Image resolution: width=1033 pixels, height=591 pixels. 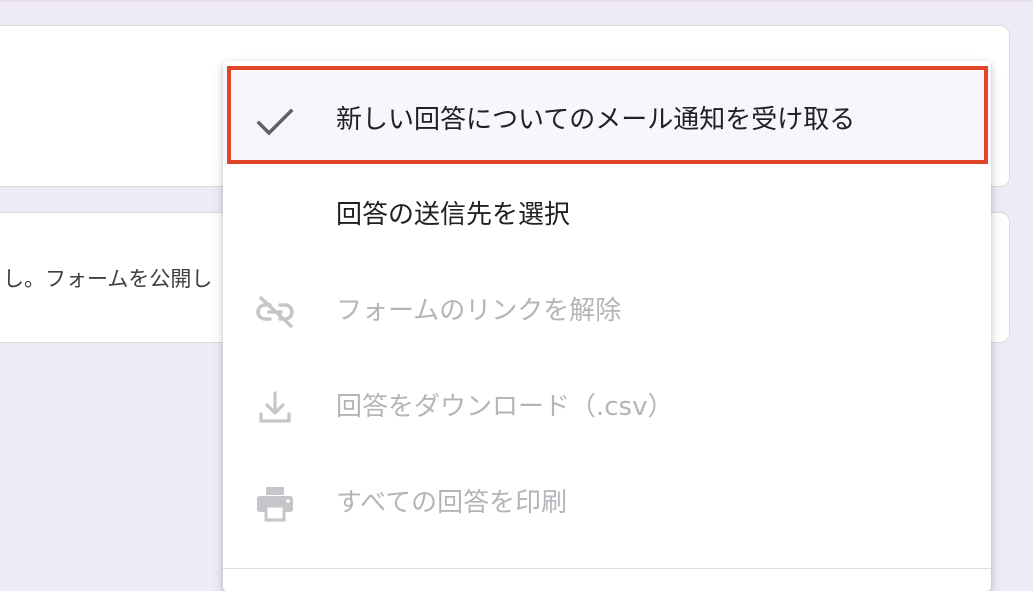 I want to click on menu-item-label: 回答の送信先を選択, so click(x=453, y=215).